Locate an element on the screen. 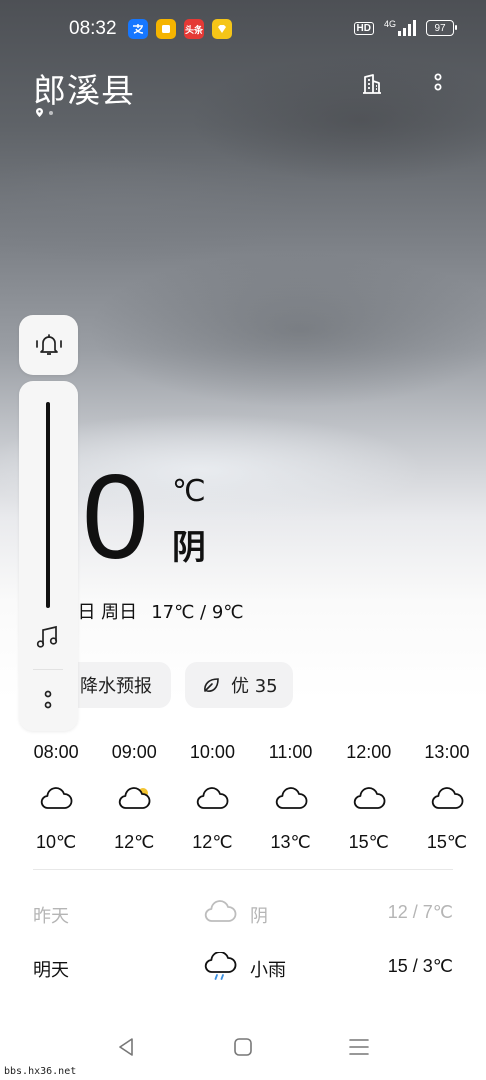 This screenshot has height=1080, width=486. bell-icon is located at coordinates (48, 344).